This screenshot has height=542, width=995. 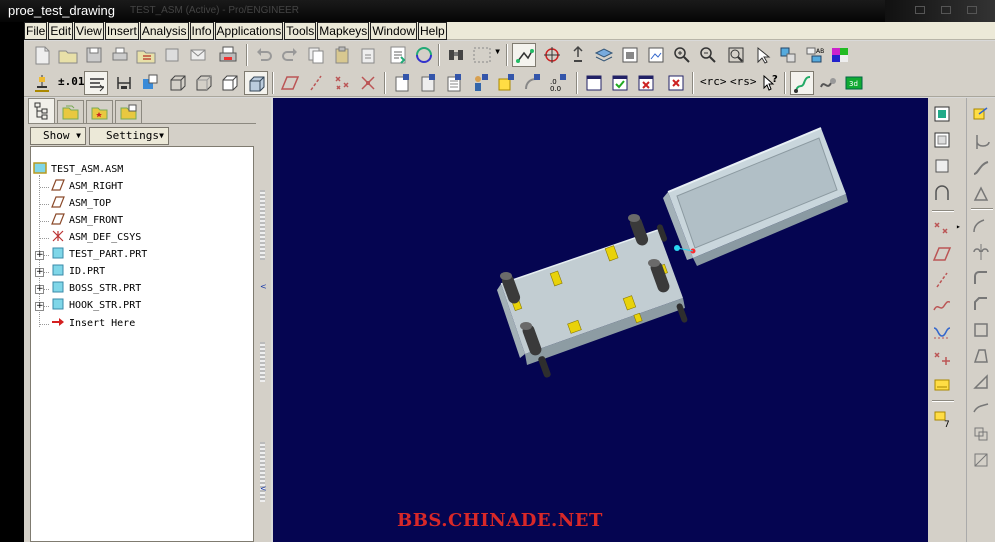 What do you see at coordinates (78, 272) in the screenshot?
I see `tree-item-id: ID.PRT` at bounding box center [78, 272].